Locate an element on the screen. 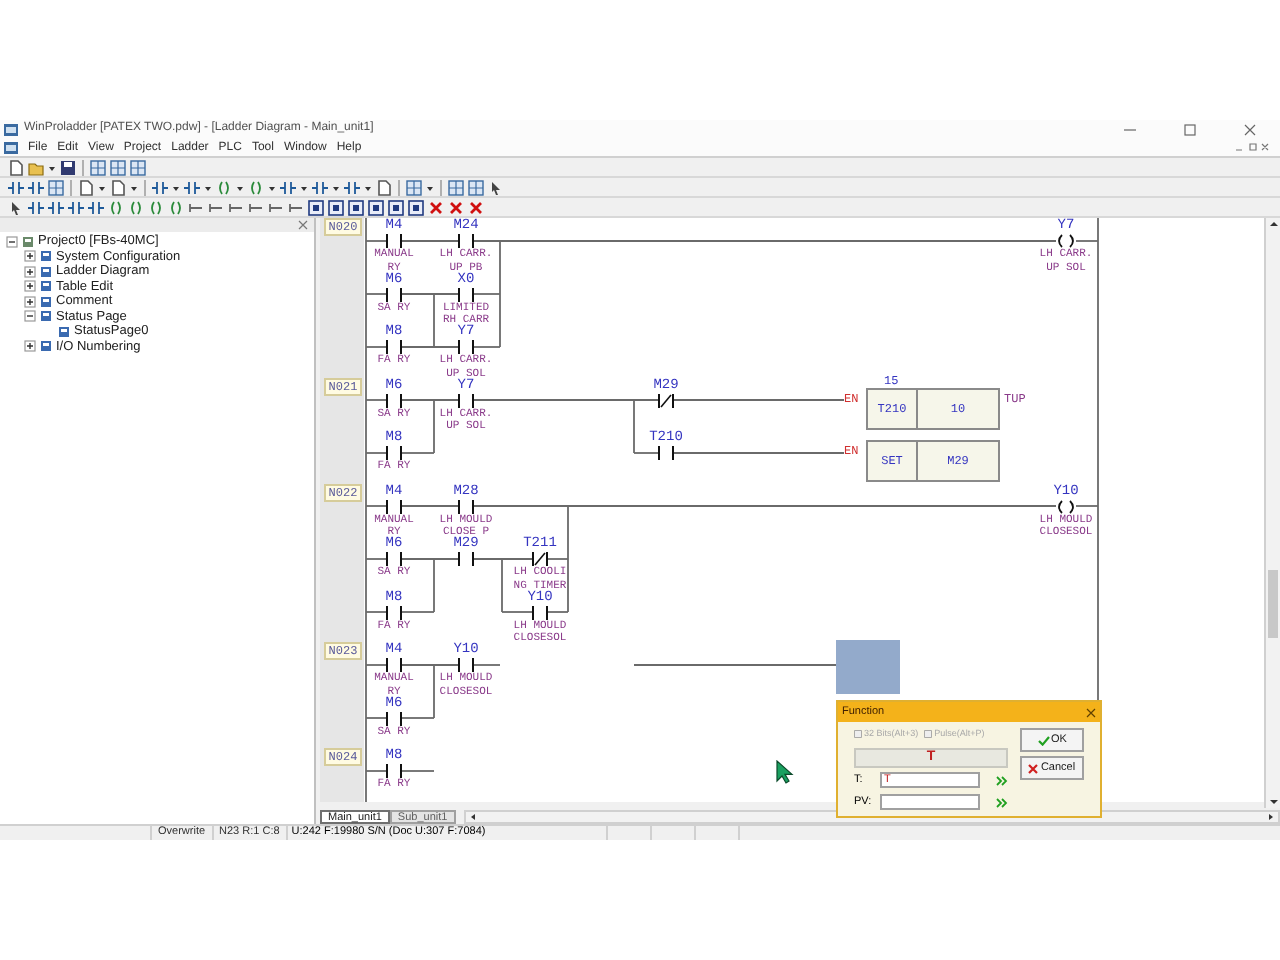  scroll-left-icon is located at coordinates (472, 816).